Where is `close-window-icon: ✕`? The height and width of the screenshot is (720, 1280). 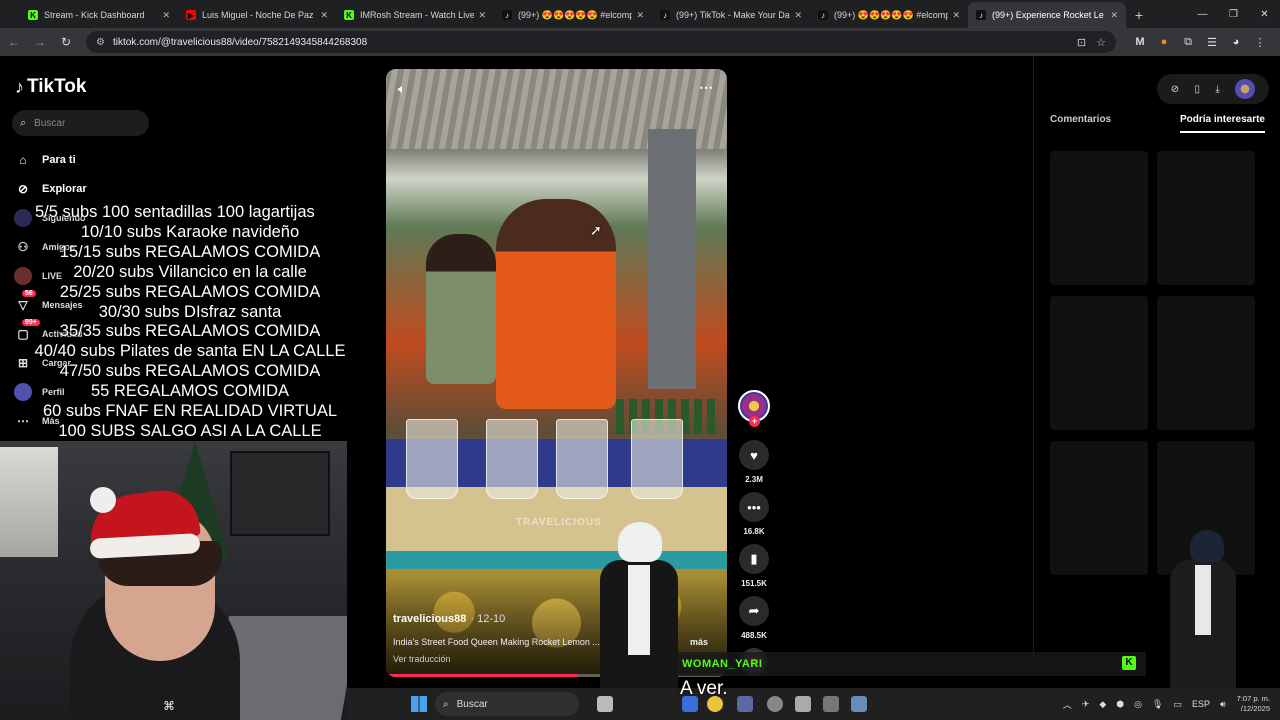
close-window-icon: ✕ is located at coordinates (1264, 14).